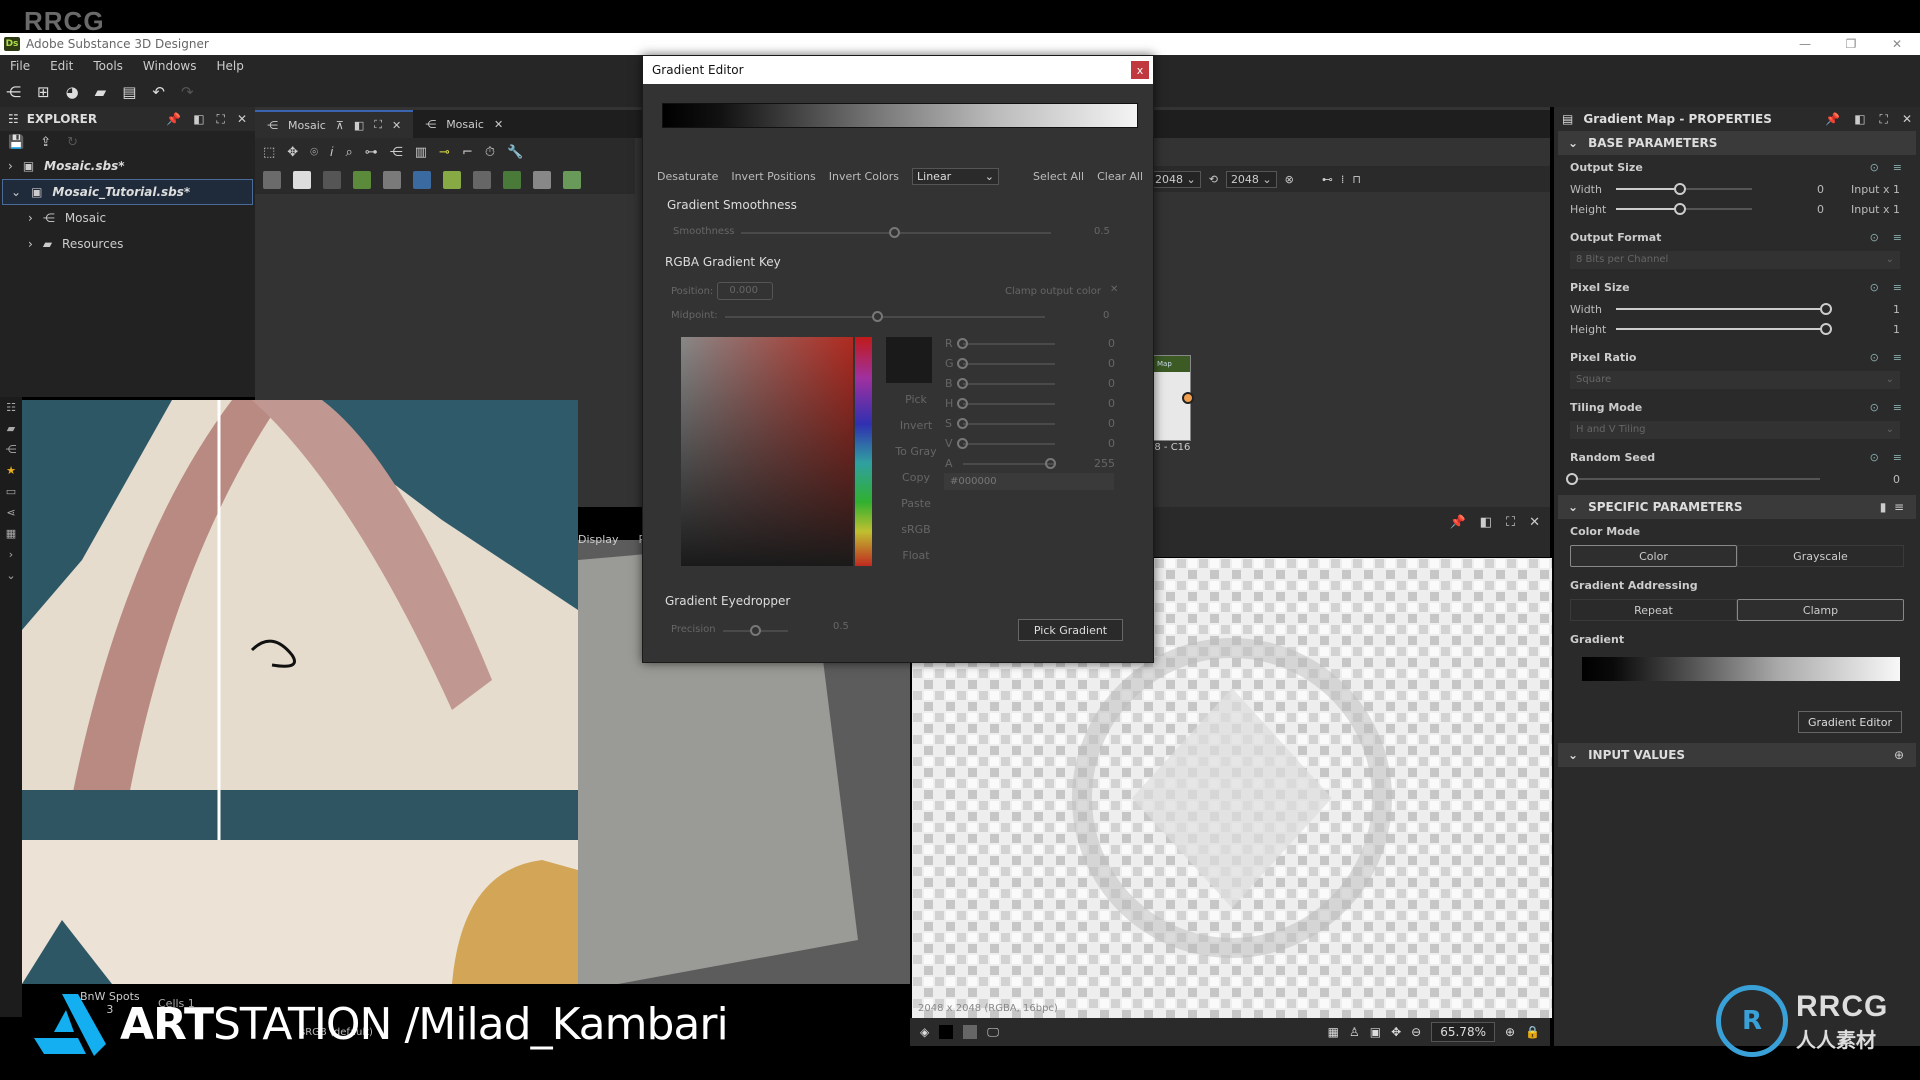  Describe the element at coordinates (745, 291) in the screenshot. I see `position-spinbox: 0.000` at that location.